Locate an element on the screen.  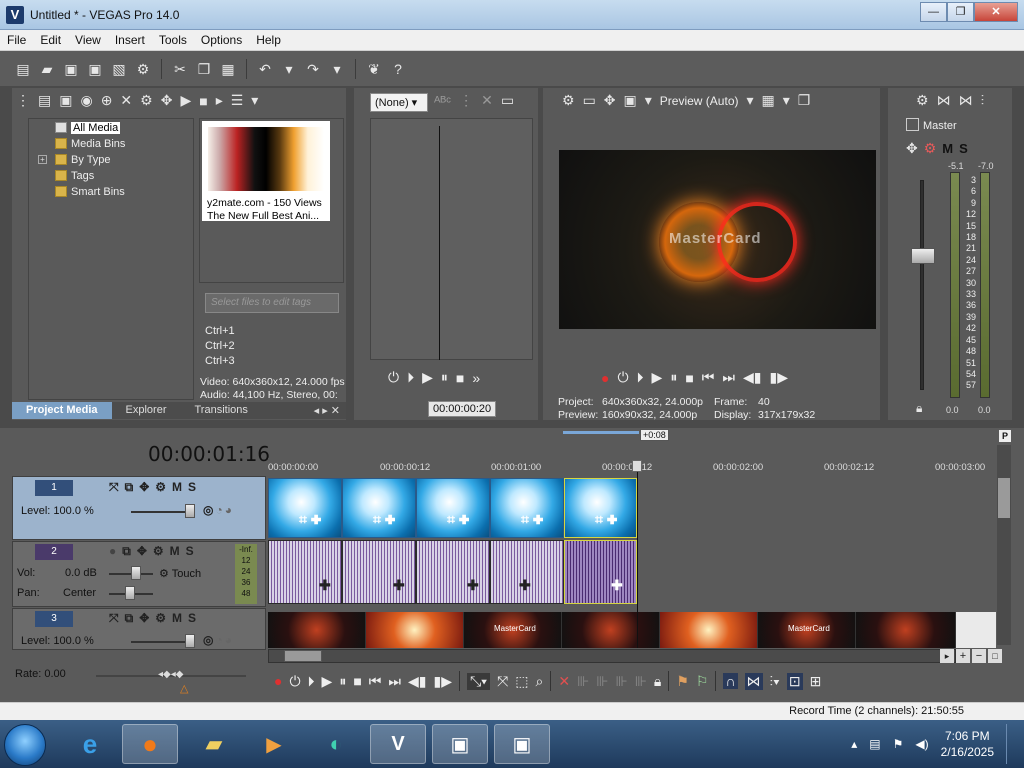
mute-button: M is located at coordinates (177, 618).